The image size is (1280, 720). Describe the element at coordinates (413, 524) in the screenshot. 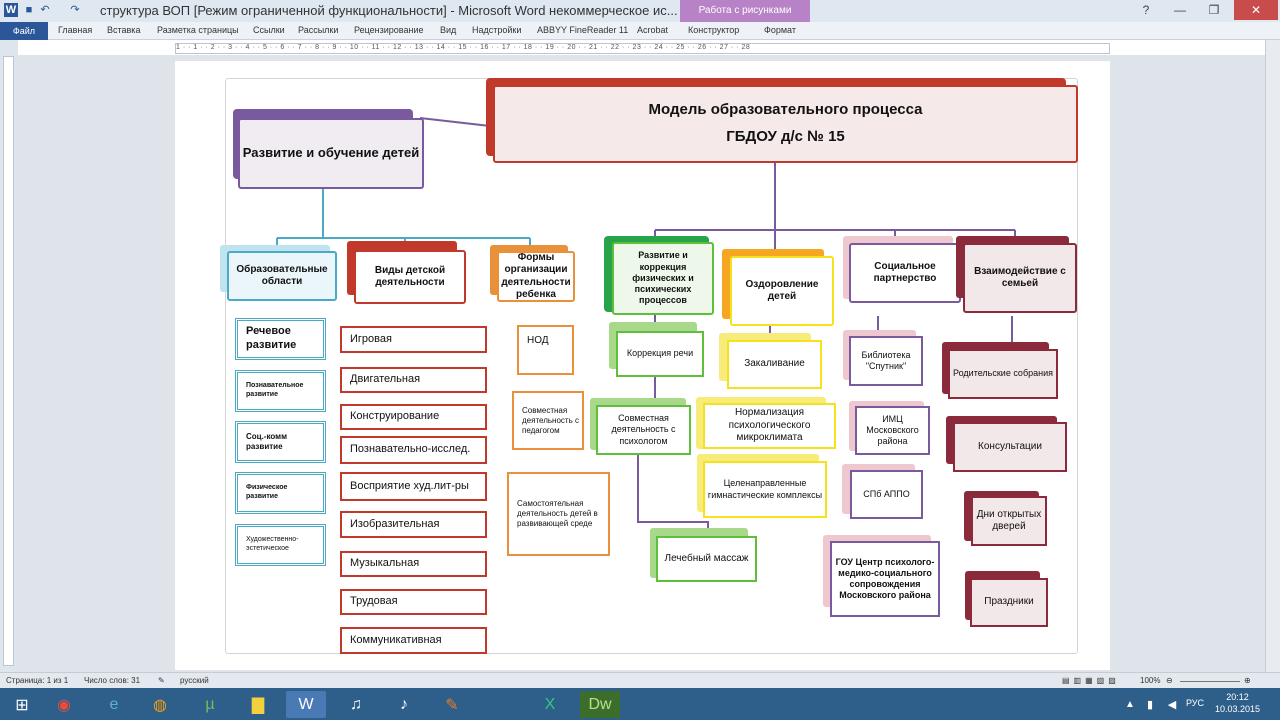

I see `activity-item: Изобразительная` at that location.